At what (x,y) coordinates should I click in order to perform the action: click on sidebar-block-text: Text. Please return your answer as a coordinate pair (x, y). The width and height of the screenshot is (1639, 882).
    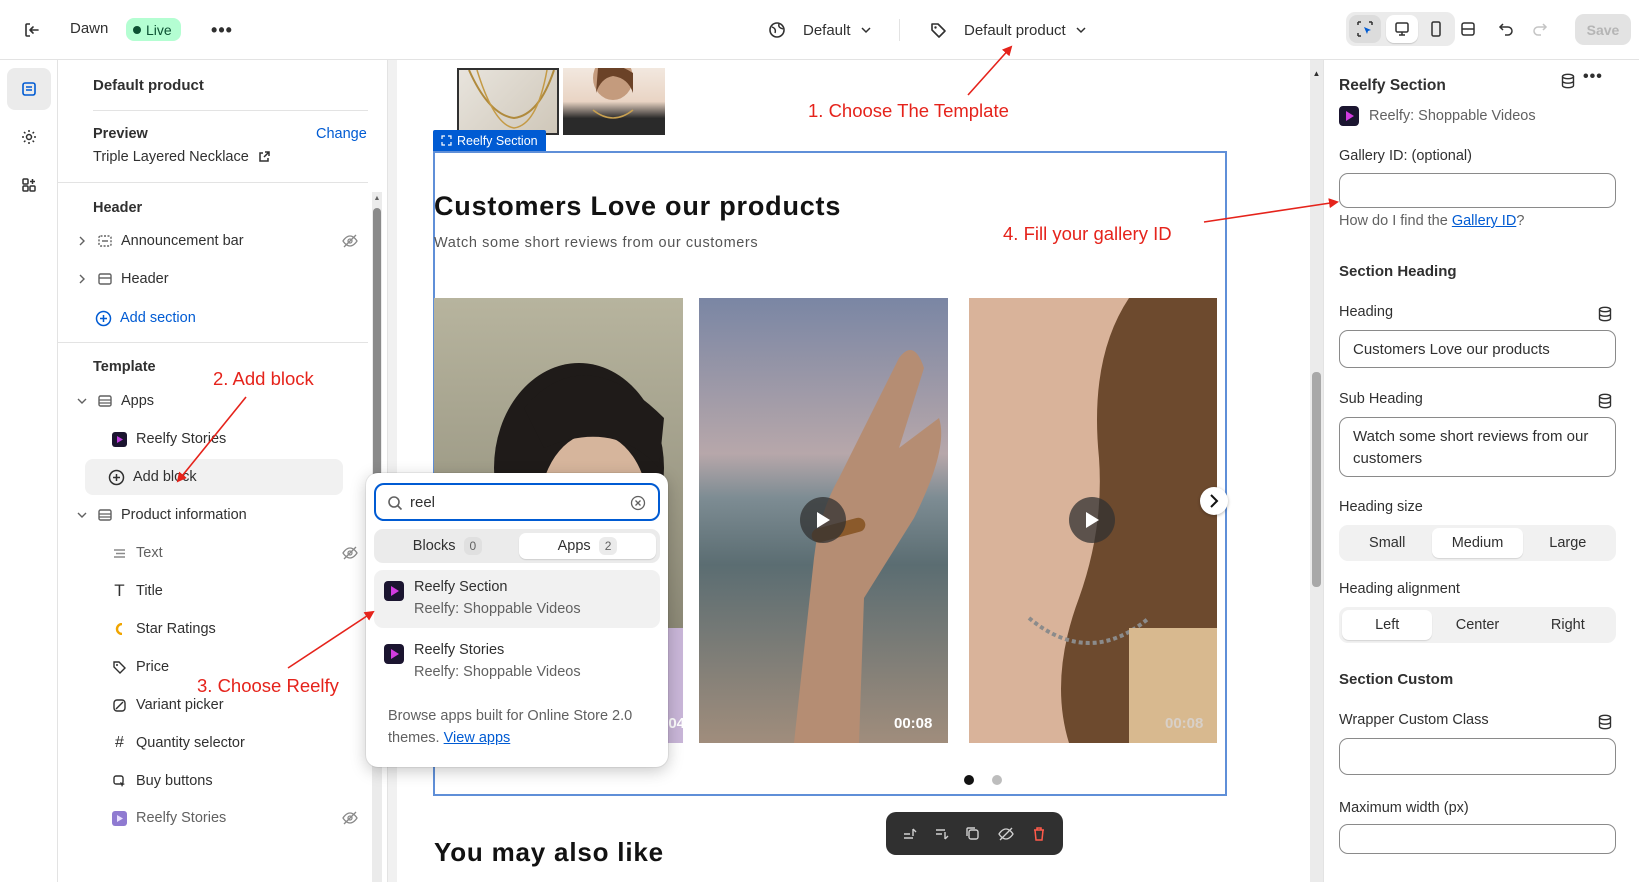
    Looking at the image, I should click on (235, 553).